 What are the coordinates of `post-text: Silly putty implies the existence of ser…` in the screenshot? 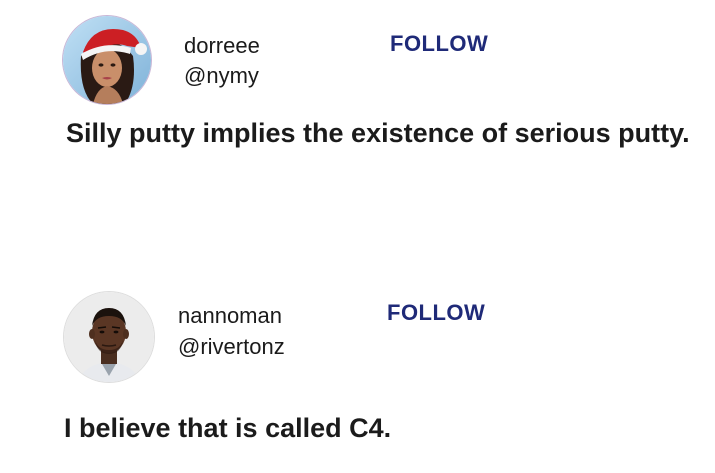 It's located at (378, 133).